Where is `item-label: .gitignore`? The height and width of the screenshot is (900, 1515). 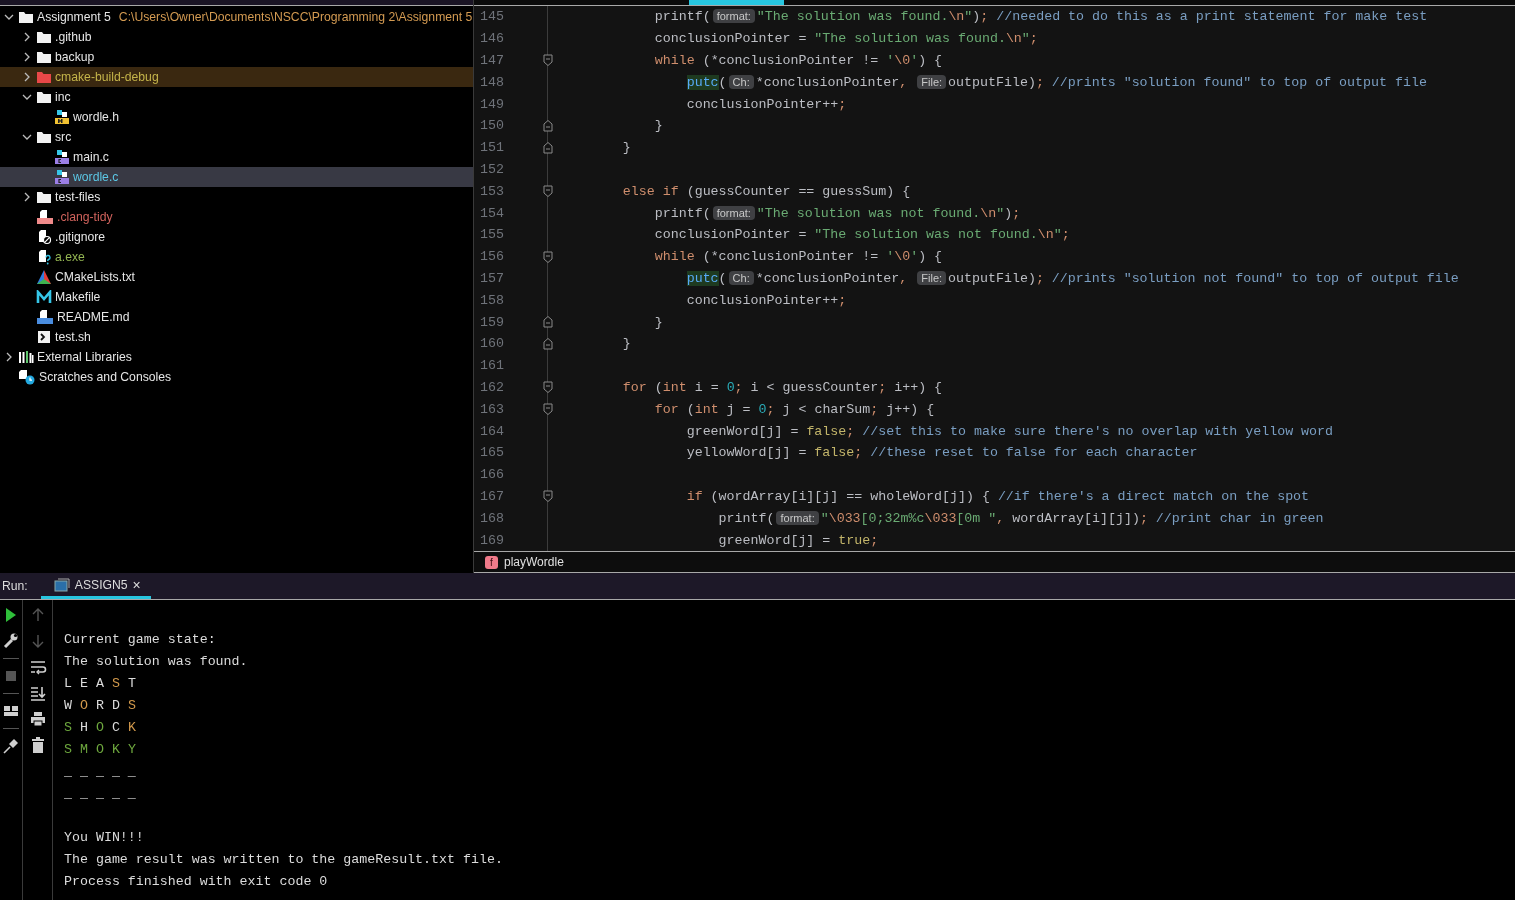
item-label: .gitignore is located at coordinates (80, 237).